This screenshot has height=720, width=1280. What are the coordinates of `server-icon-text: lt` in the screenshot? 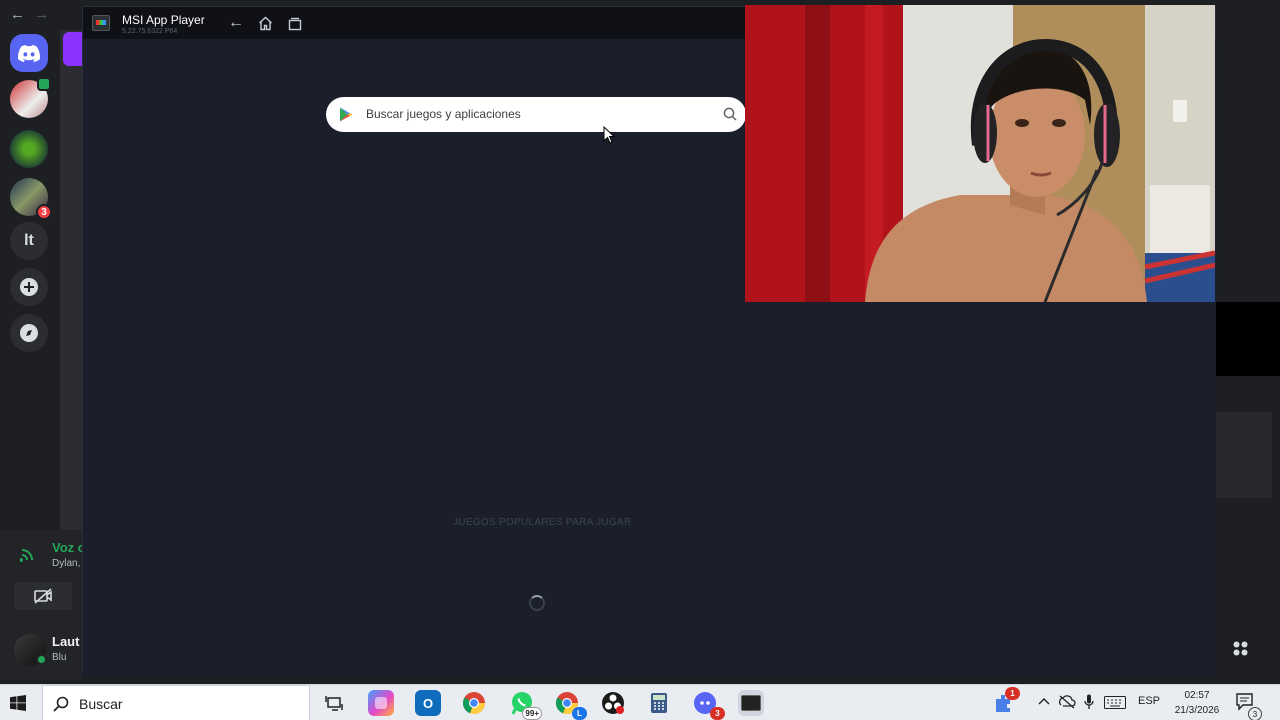 It's located at (29, 241).